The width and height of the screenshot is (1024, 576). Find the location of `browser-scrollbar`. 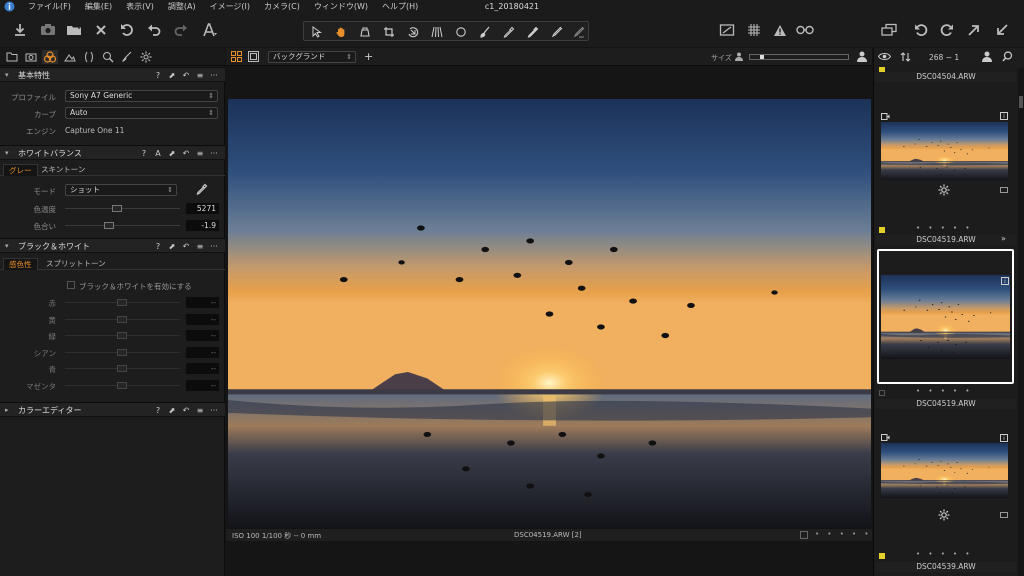

browser-scrollbar is located at coordinates (1021, 322).